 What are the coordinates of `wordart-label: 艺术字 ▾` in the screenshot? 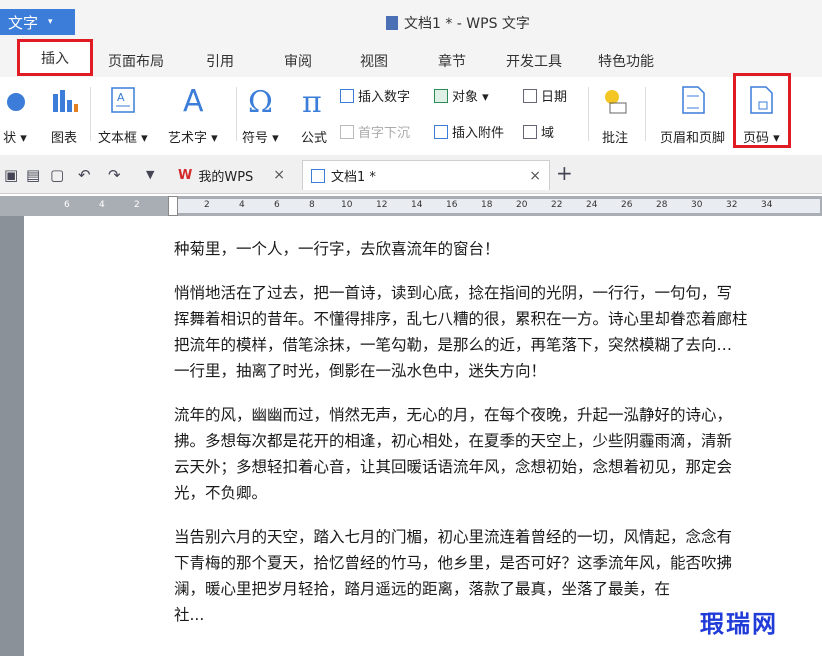 It's located at (193, 138).